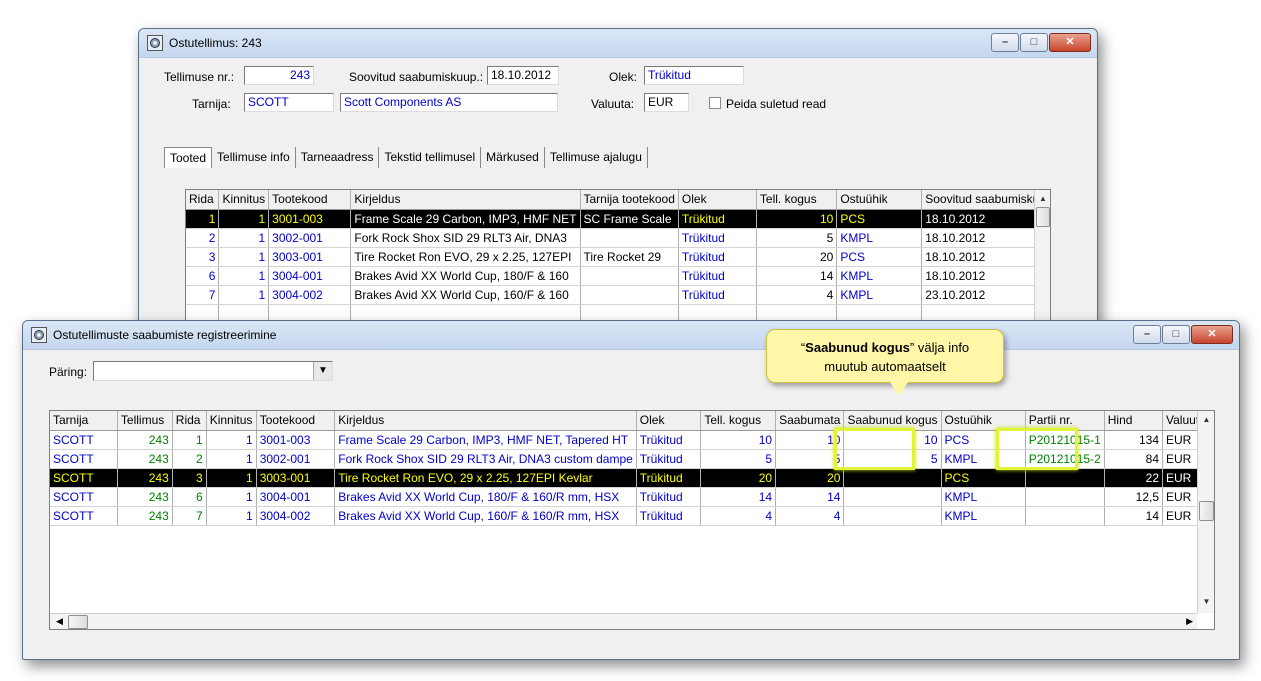  I want to click on column-header: Saabumata, so click(810, 421).